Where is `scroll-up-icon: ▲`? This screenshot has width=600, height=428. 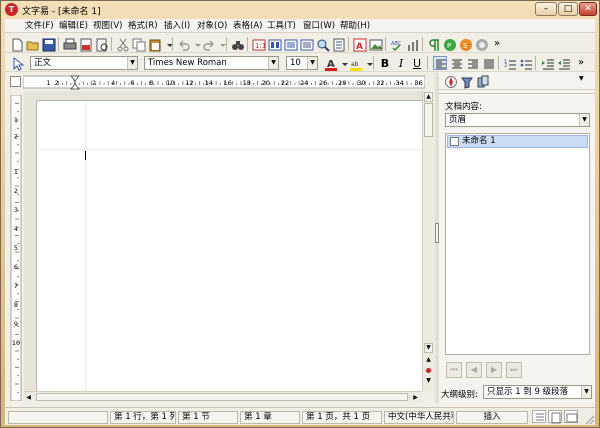
scroll-up-icon: ▲ is located at coordinates (428, 97).